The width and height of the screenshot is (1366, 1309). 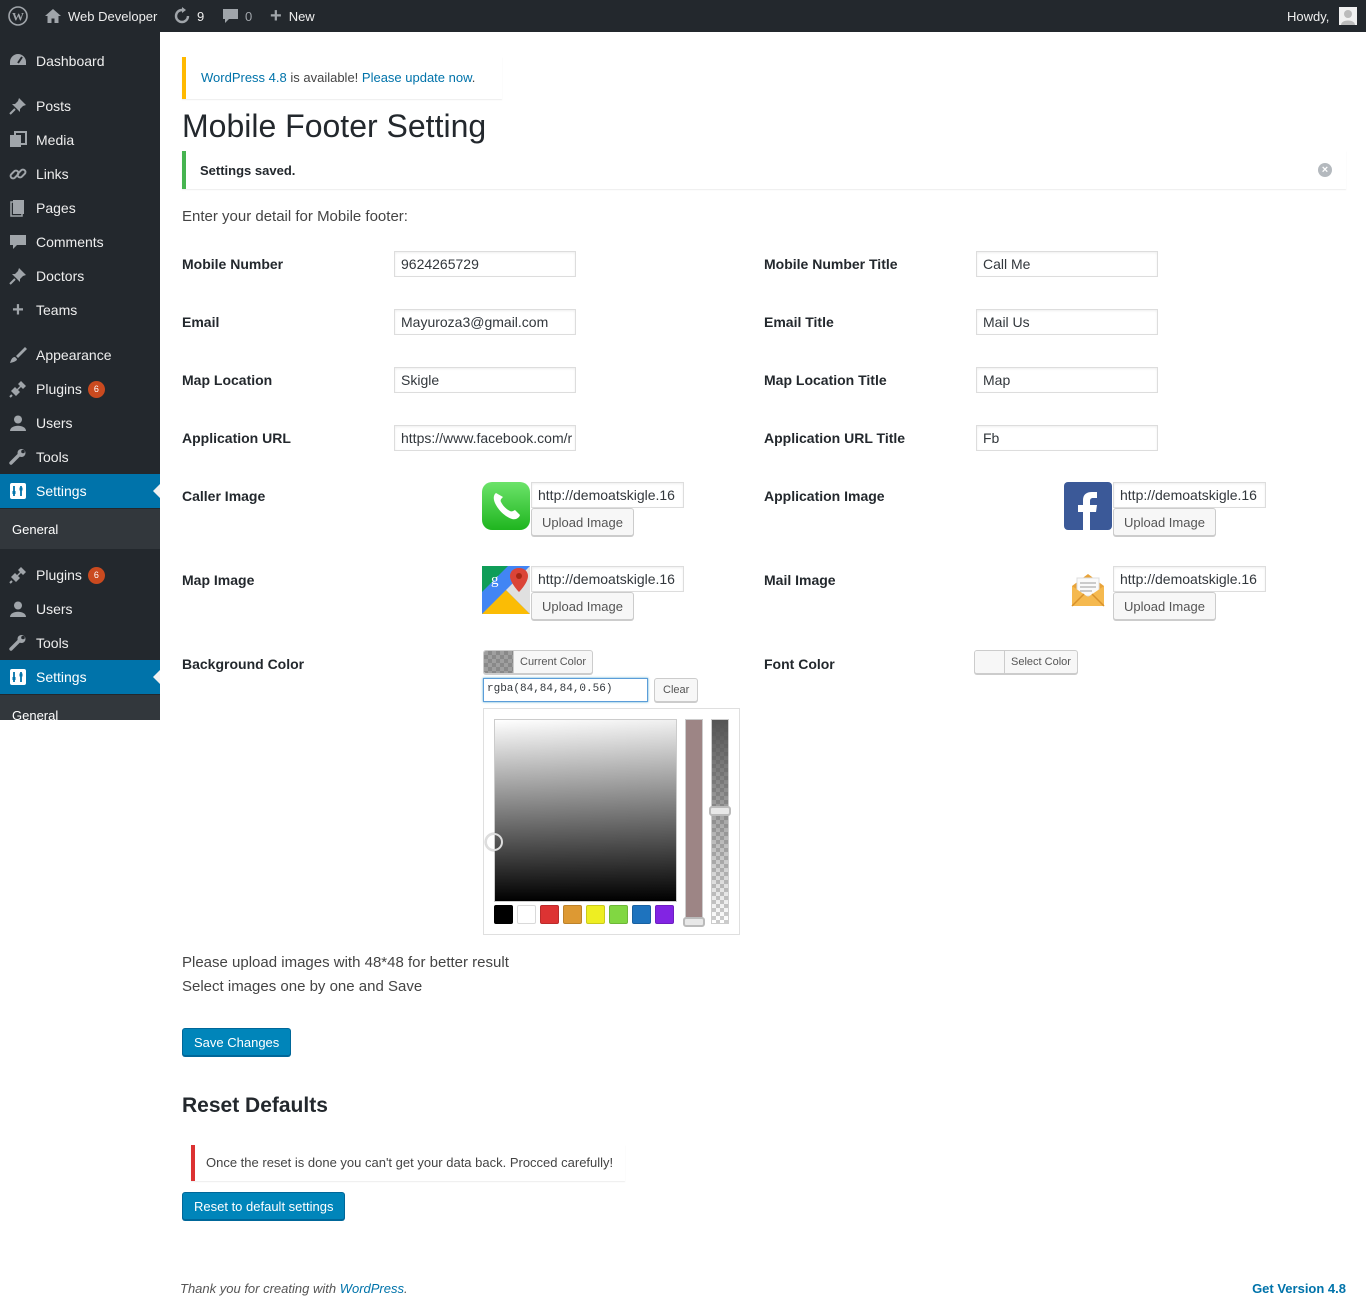 I want to click on brush-icon, so click(x=18, y=355).